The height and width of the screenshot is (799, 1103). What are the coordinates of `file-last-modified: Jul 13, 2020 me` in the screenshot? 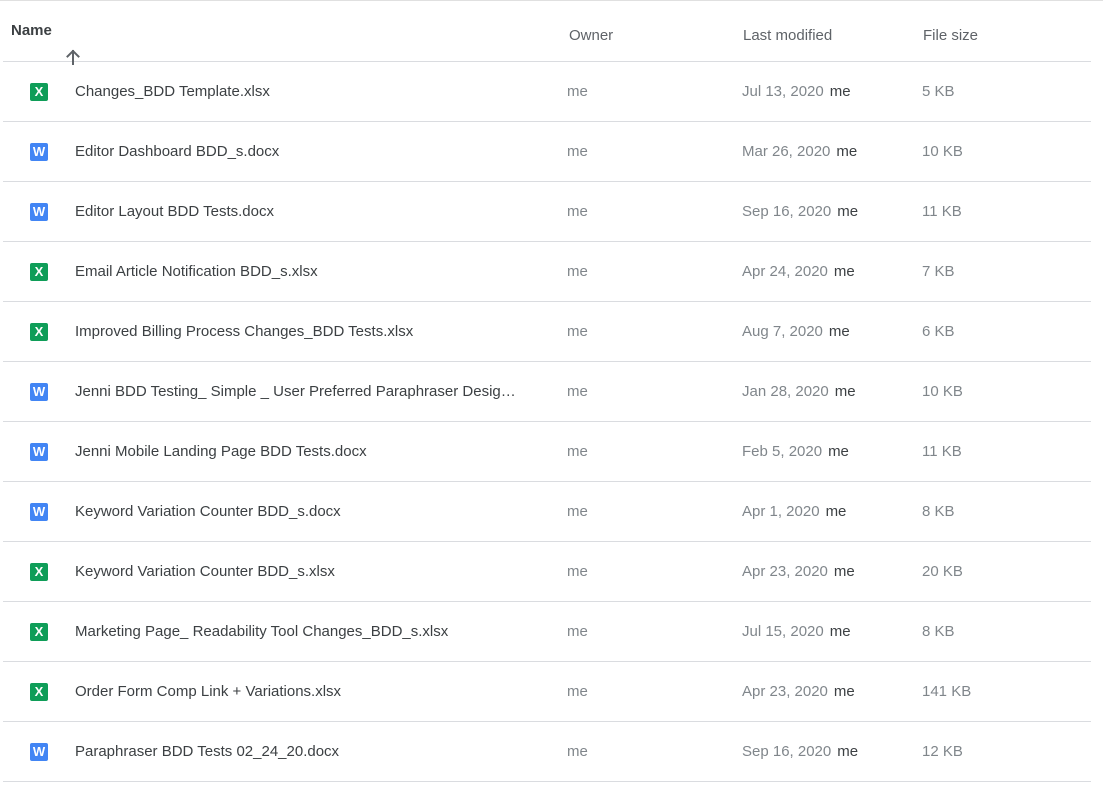 It's located at (796, 91).